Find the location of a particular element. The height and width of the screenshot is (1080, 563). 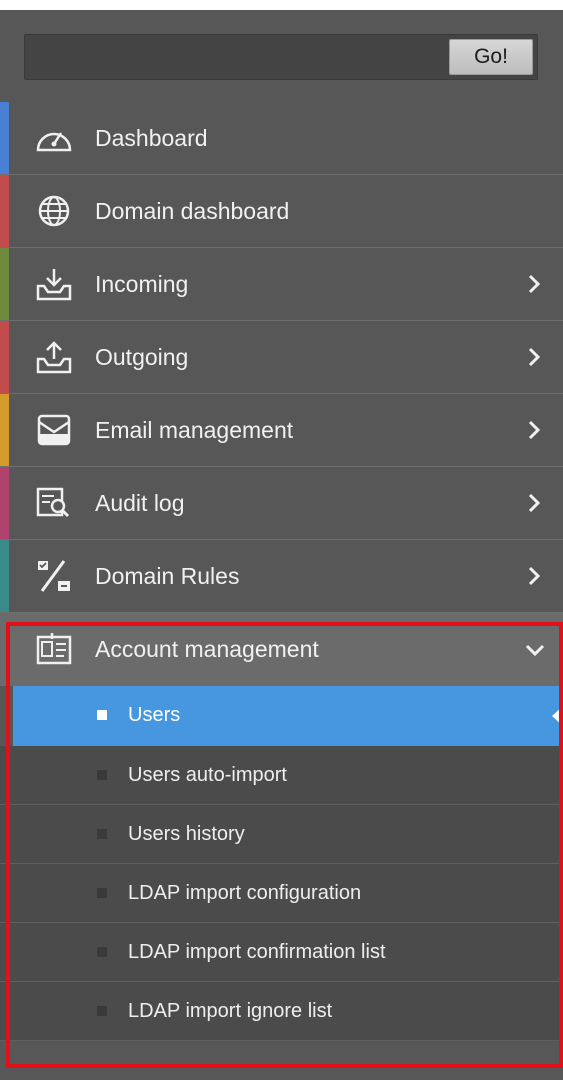

submenu-item-label: LDAP import ignore list is located at coordinates (230, 1011).